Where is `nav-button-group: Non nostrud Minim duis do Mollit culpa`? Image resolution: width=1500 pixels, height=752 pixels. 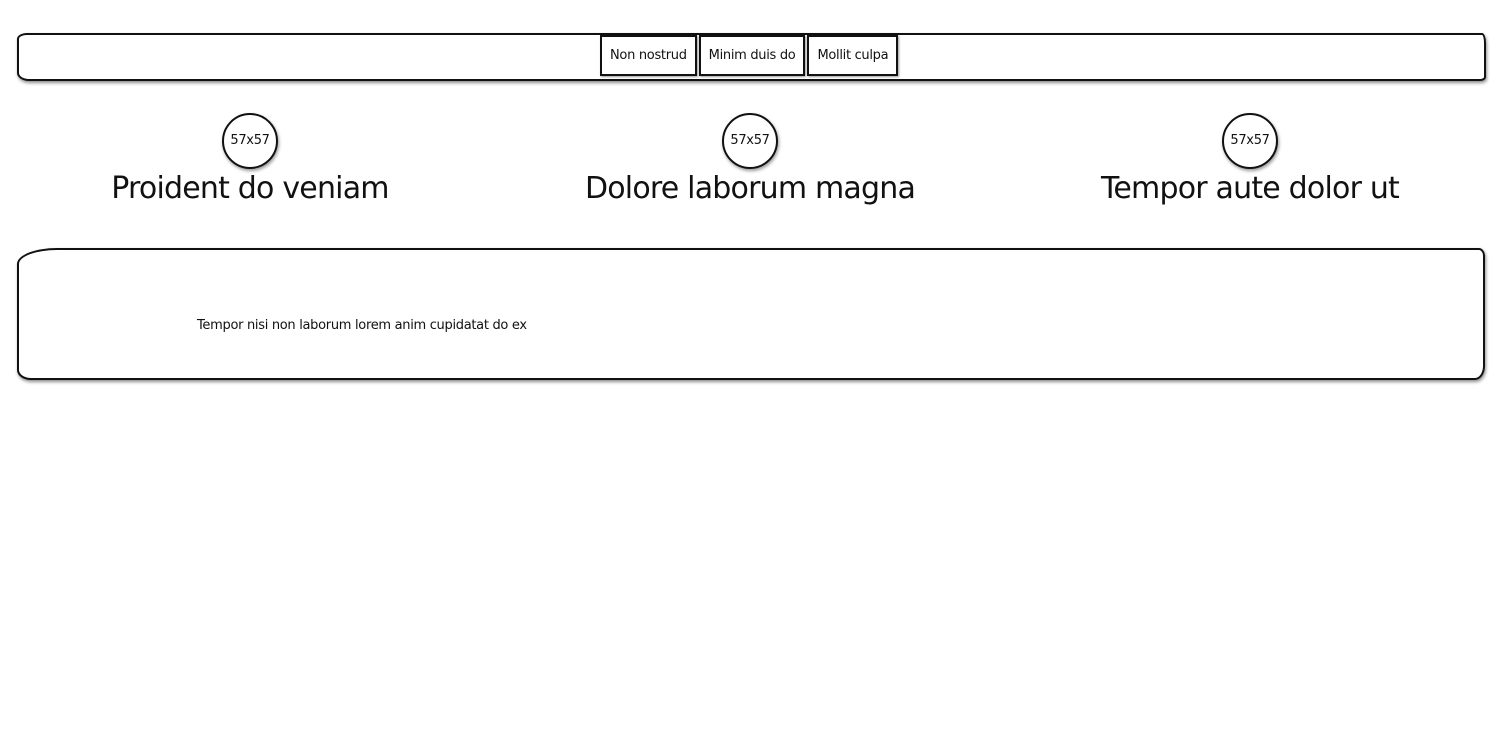 nav-button-group: Non nostrud Minim duis do Mollit culpa is located at coordinates (749, 55).